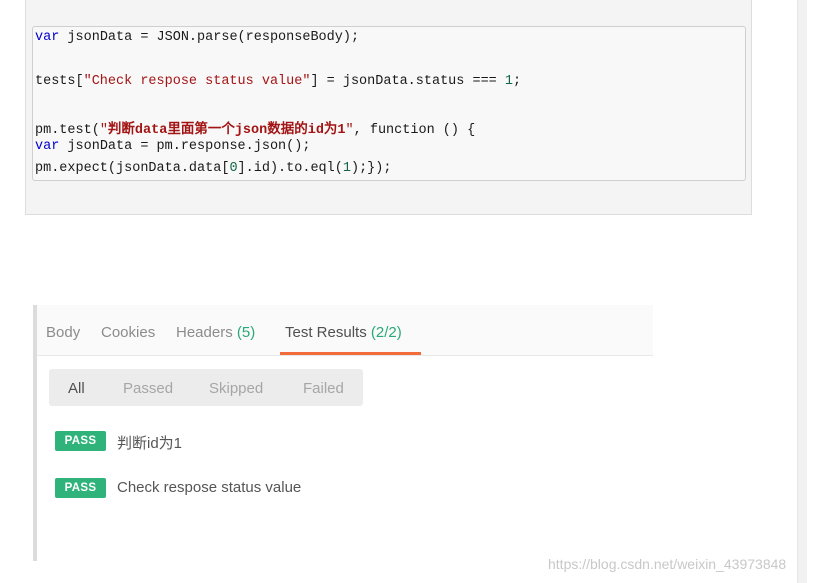 The height and width of the screenshot is (583, 829). What do you see at coordinates (350, 353) in the screenshot?
I see `active-tab-indicator` at bounding box center [350, 353].